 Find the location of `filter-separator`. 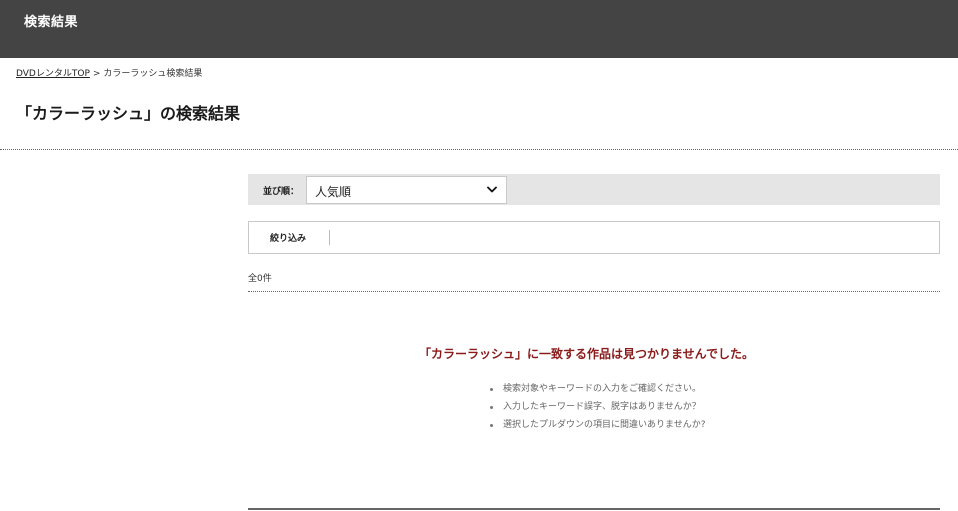

filter-separator is located at coordinates (329, 237).